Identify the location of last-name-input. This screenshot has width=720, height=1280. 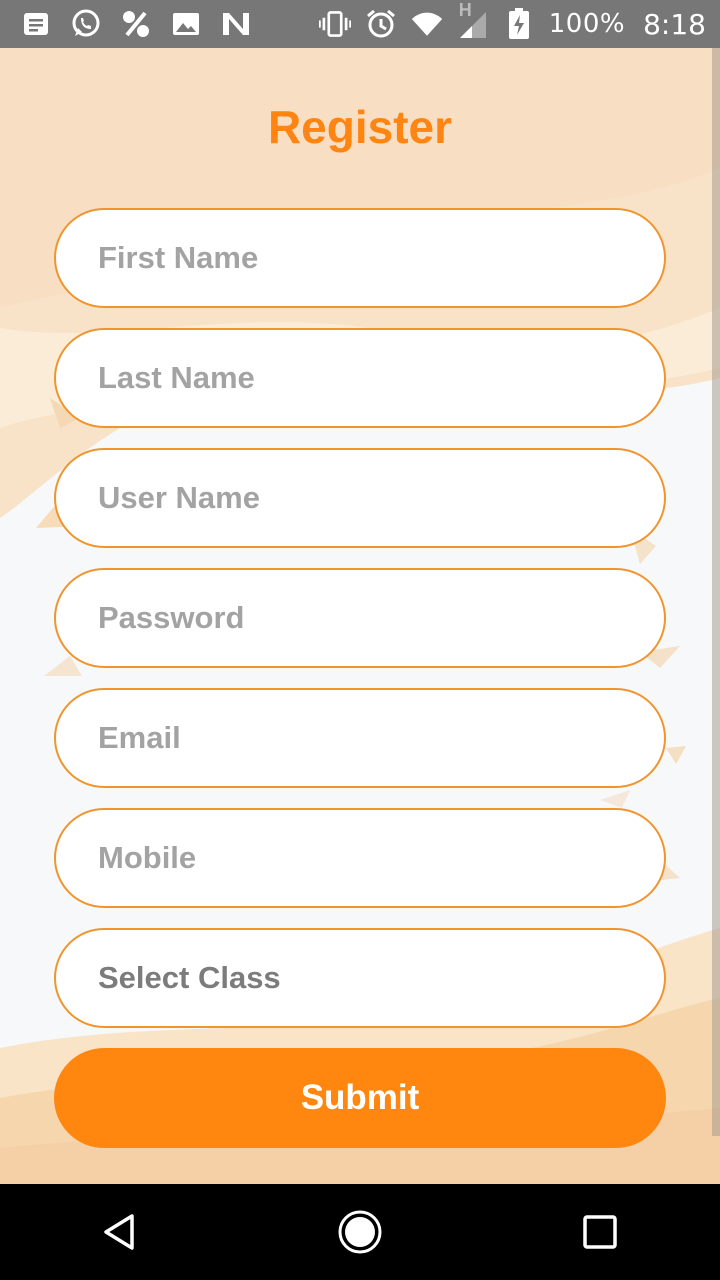
(380, 378).